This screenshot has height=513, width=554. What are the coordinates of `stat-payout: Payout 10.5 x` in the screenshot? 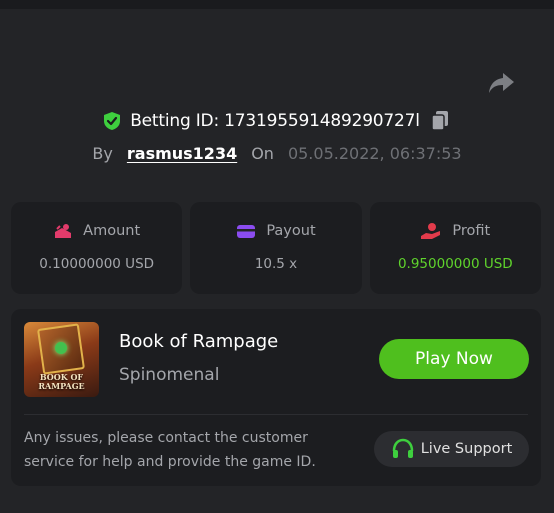 It's located at (276, 248).